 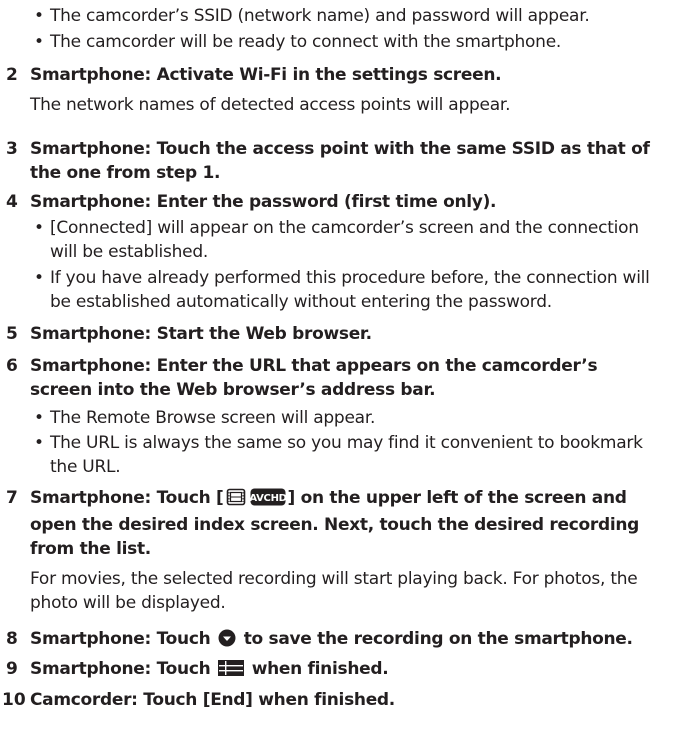 What do you see at coordinates (212, 700) in the screenshot?
I see `step-title: Camcorder: Touch [End] when finished.` at bounding box center [212, 700].